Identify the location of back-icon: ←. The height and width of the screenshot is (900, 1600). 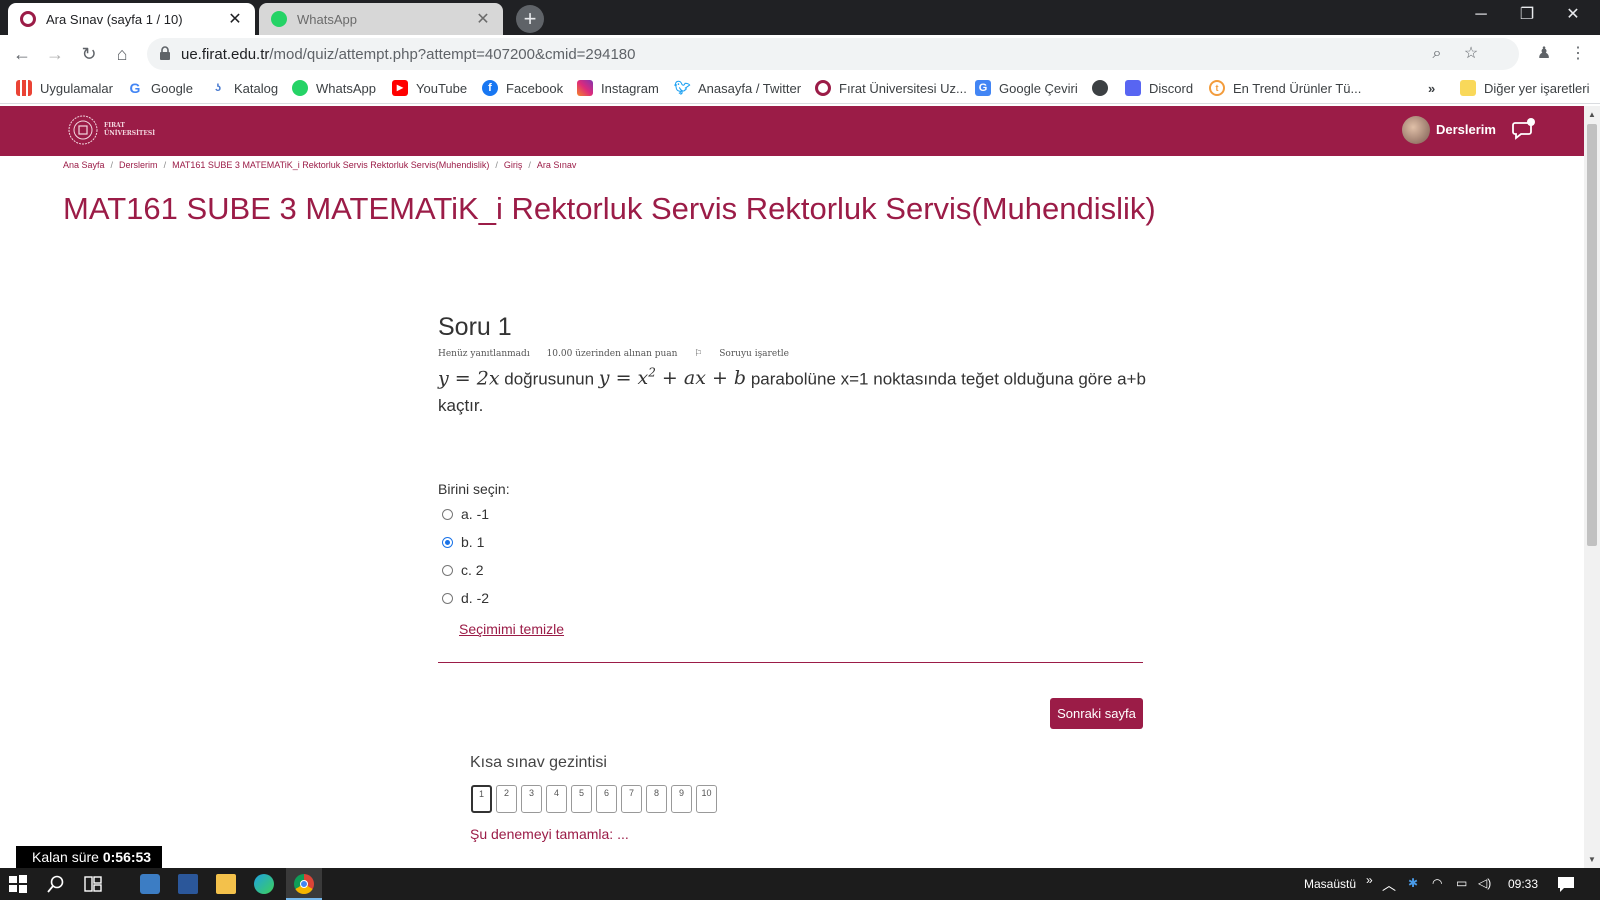
(22, 54).